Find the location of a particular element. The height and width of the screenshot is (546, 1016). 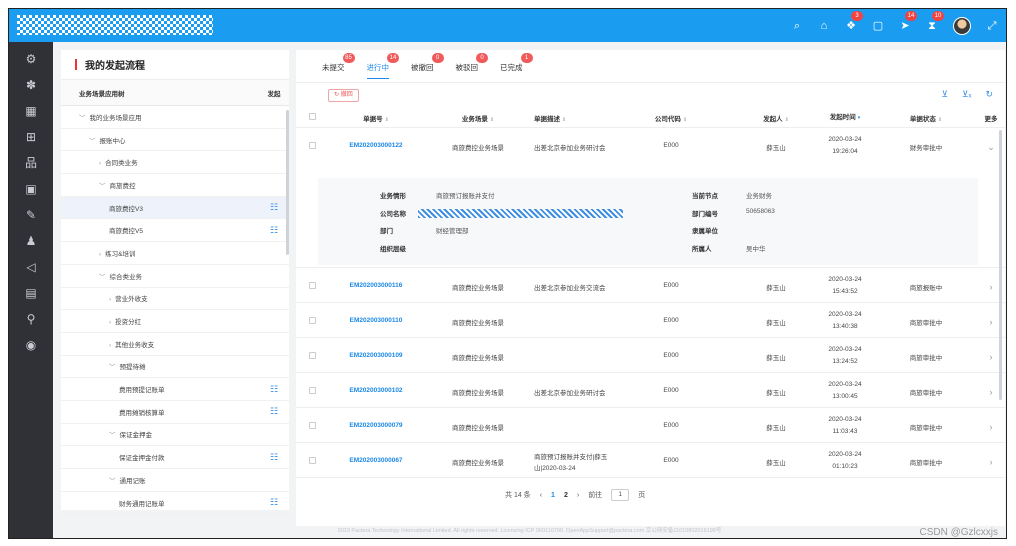

grid-icon: ✽ is located at coordinates (31, 85).